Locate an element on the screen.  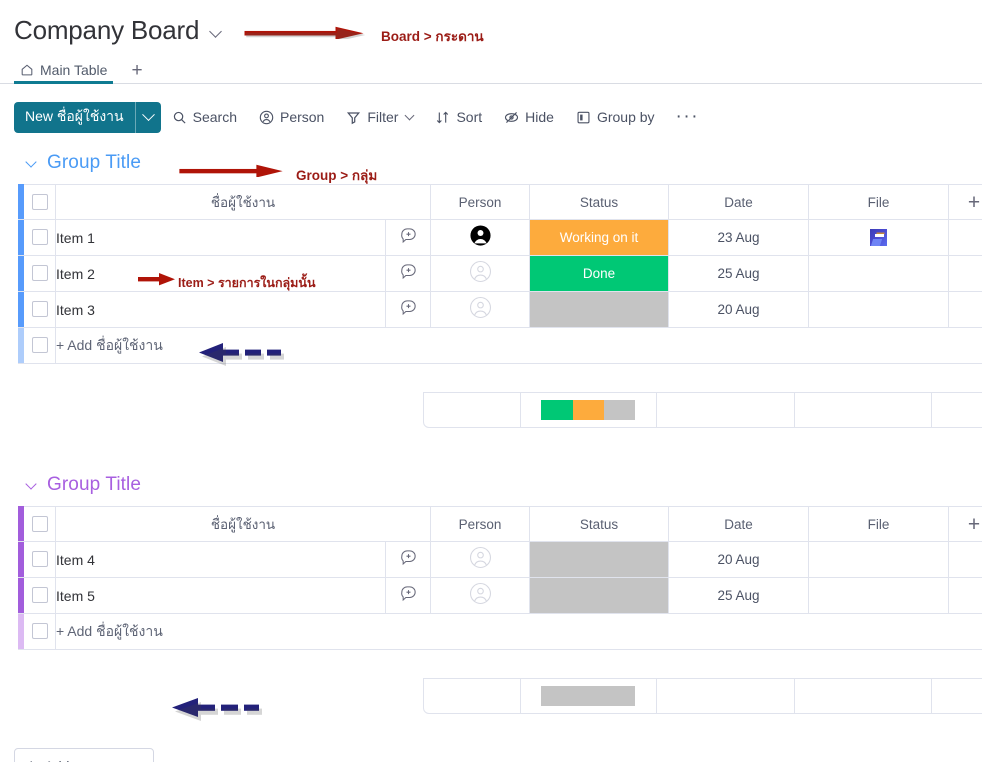
add-new-group-button: + Add new group is located at coordinates (84, 755).